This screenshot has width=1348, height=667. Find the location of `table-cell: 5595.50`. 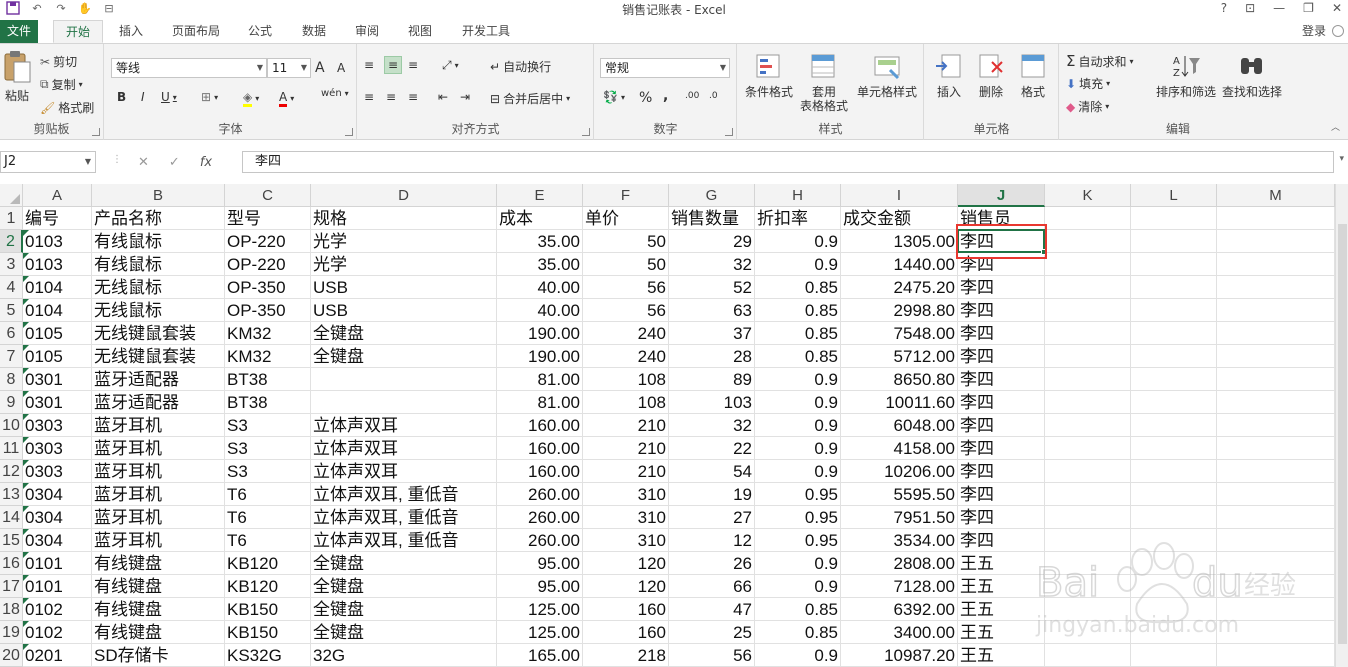

table-cell: 5595.50 is located at coordinates (899, 494).